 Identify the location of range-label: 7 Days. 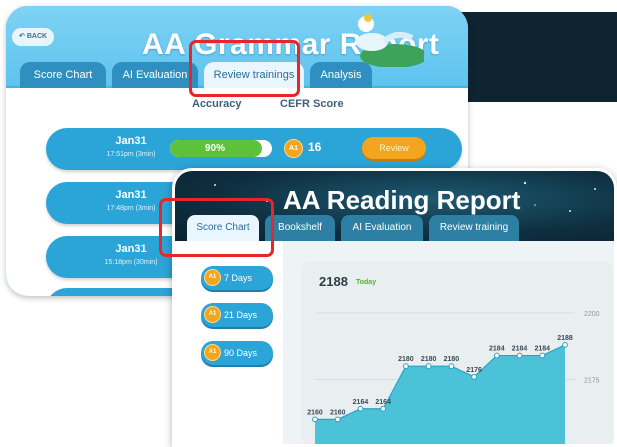
(238, 278).